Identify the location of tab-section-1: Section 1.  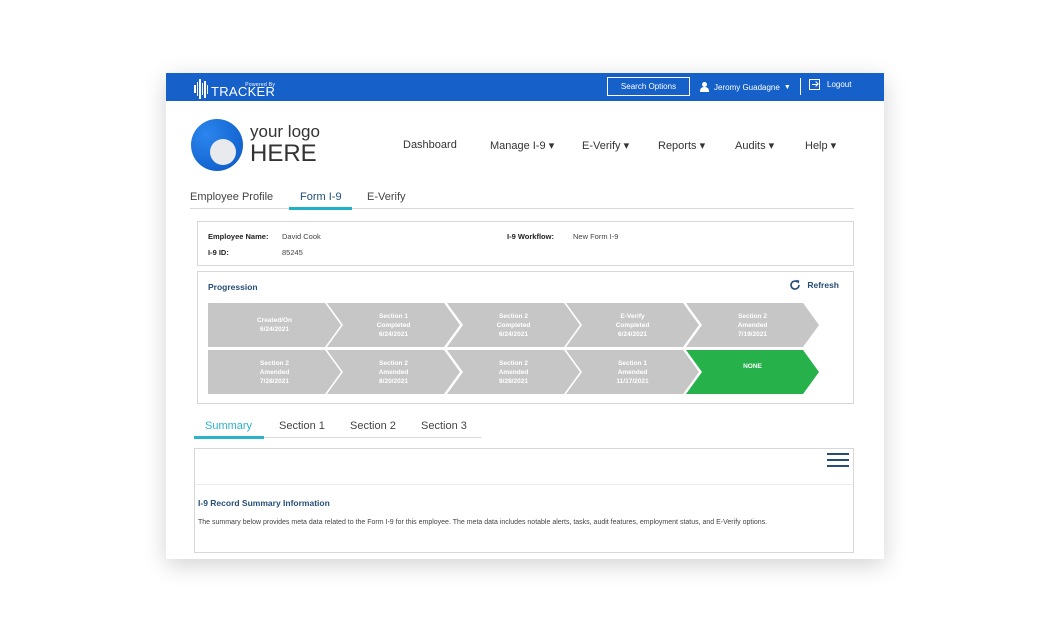
(302, 426).